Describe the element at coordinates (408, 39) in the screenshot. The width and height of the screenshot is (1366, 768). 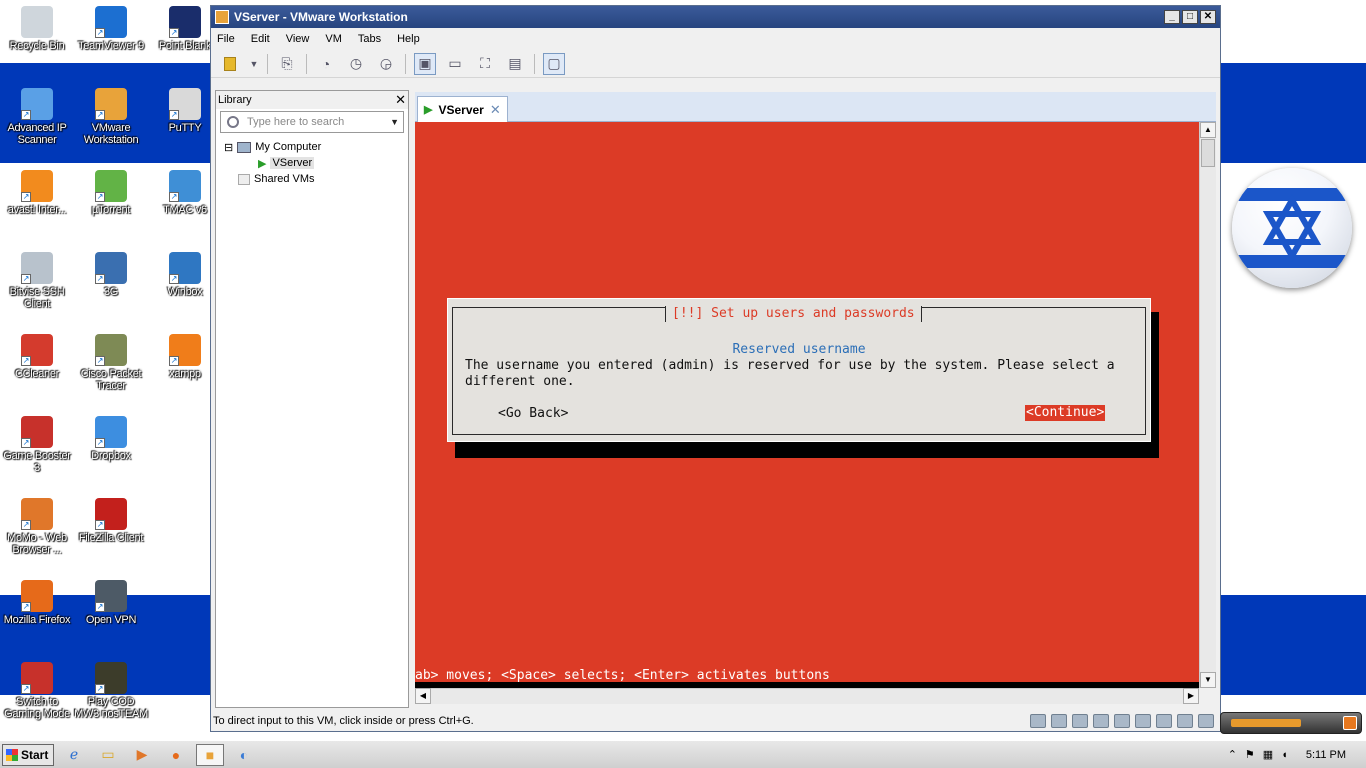
I see `menu-help: Help` at that location.